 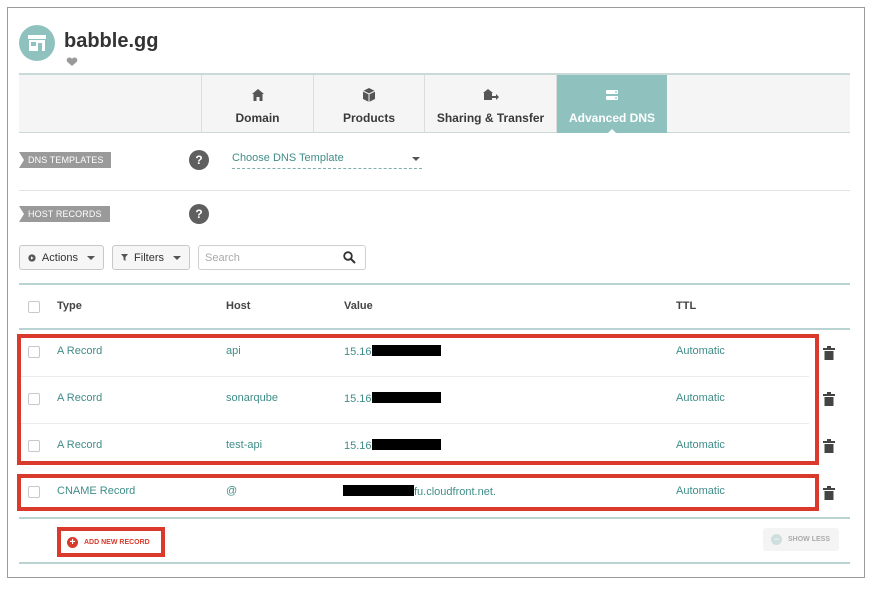 I want to click on select-all-checkbox, so click(x=34, y=307).